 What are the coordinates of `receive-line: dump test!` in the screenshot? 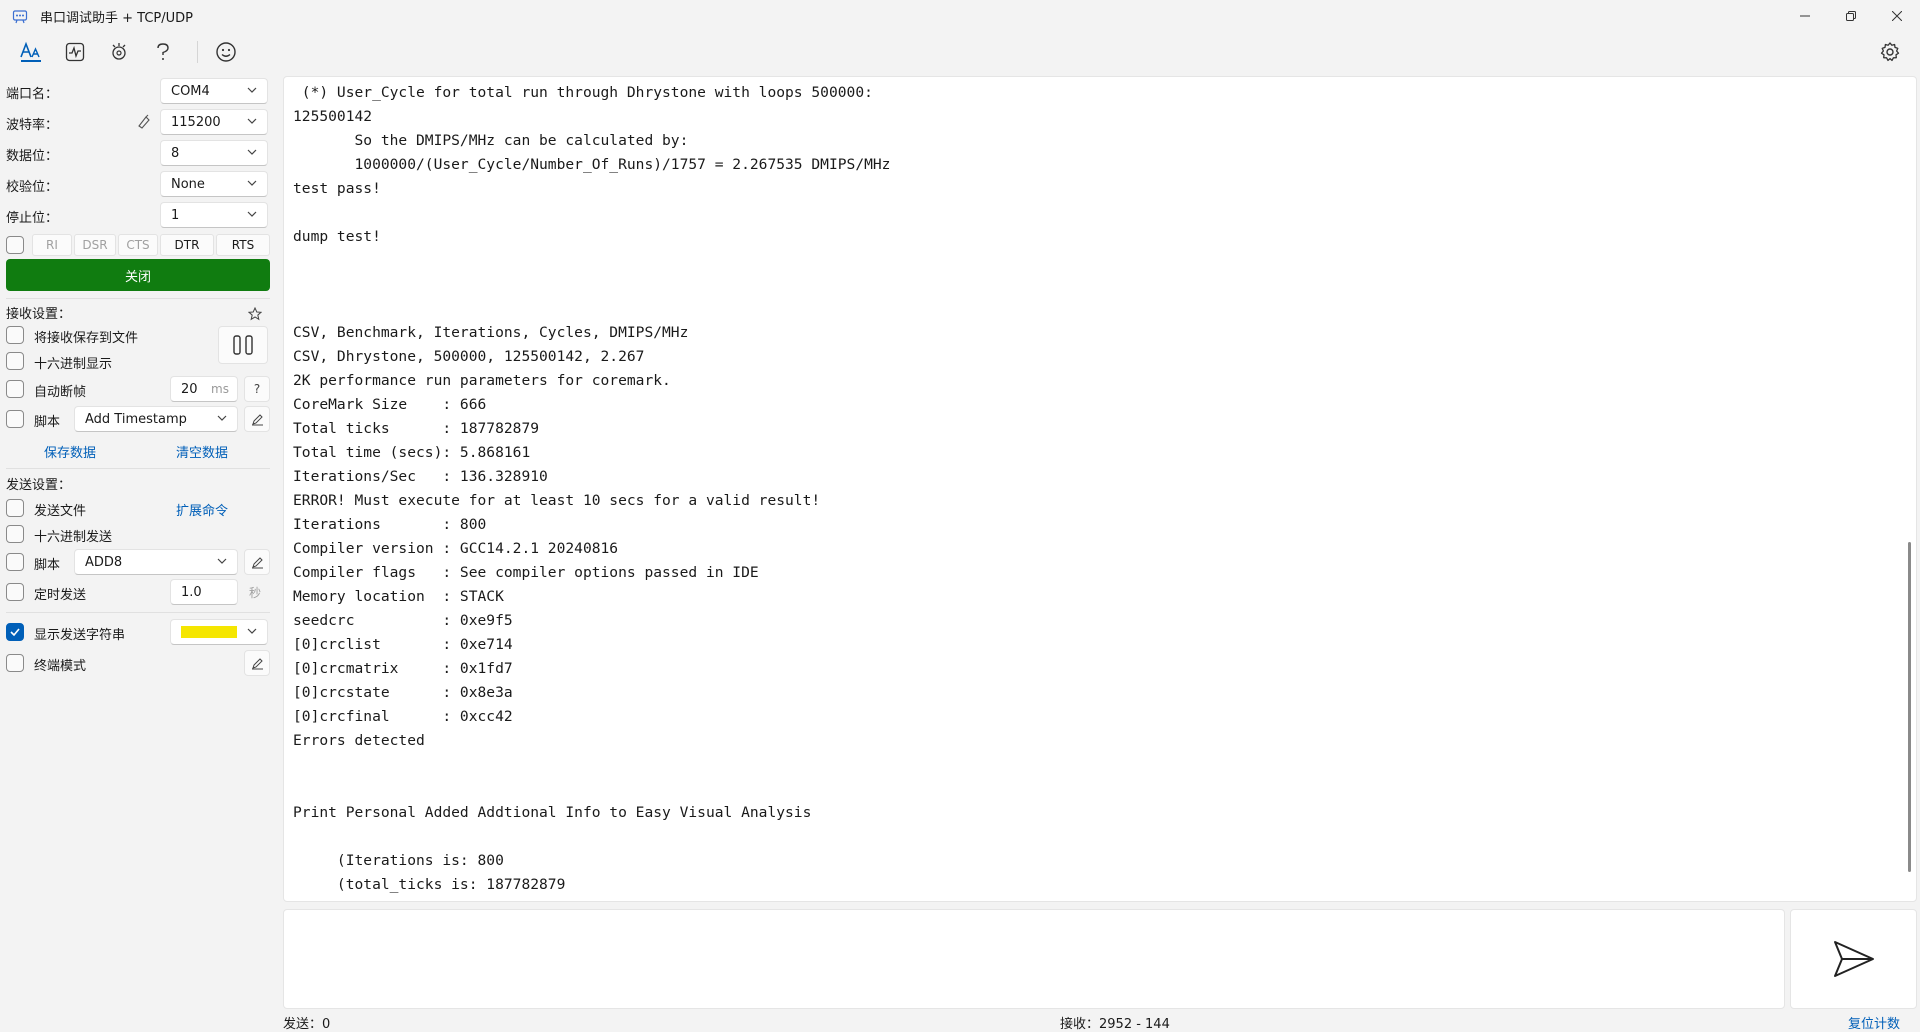 It's located at (337, 236).